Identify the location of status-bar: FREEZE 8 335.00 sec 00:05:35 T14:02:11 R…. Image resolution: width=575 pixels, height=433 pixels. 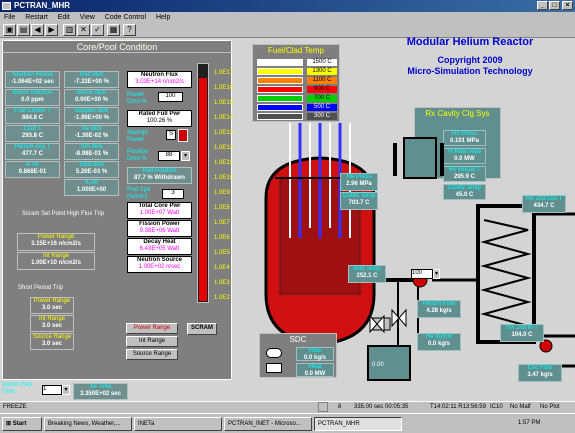
(287, 407).